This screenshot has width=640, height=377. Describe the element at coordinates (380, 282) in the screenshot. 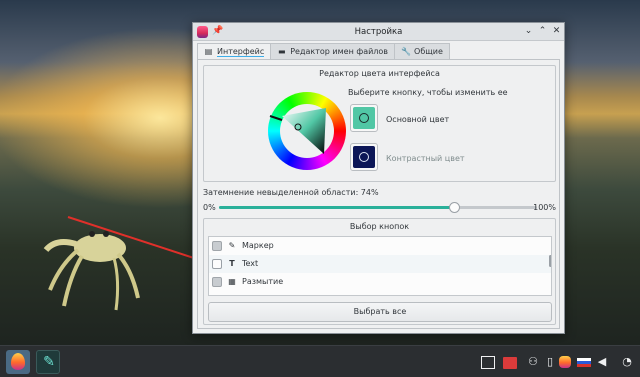

I see `list-item: ▦ Размытие` at that location.